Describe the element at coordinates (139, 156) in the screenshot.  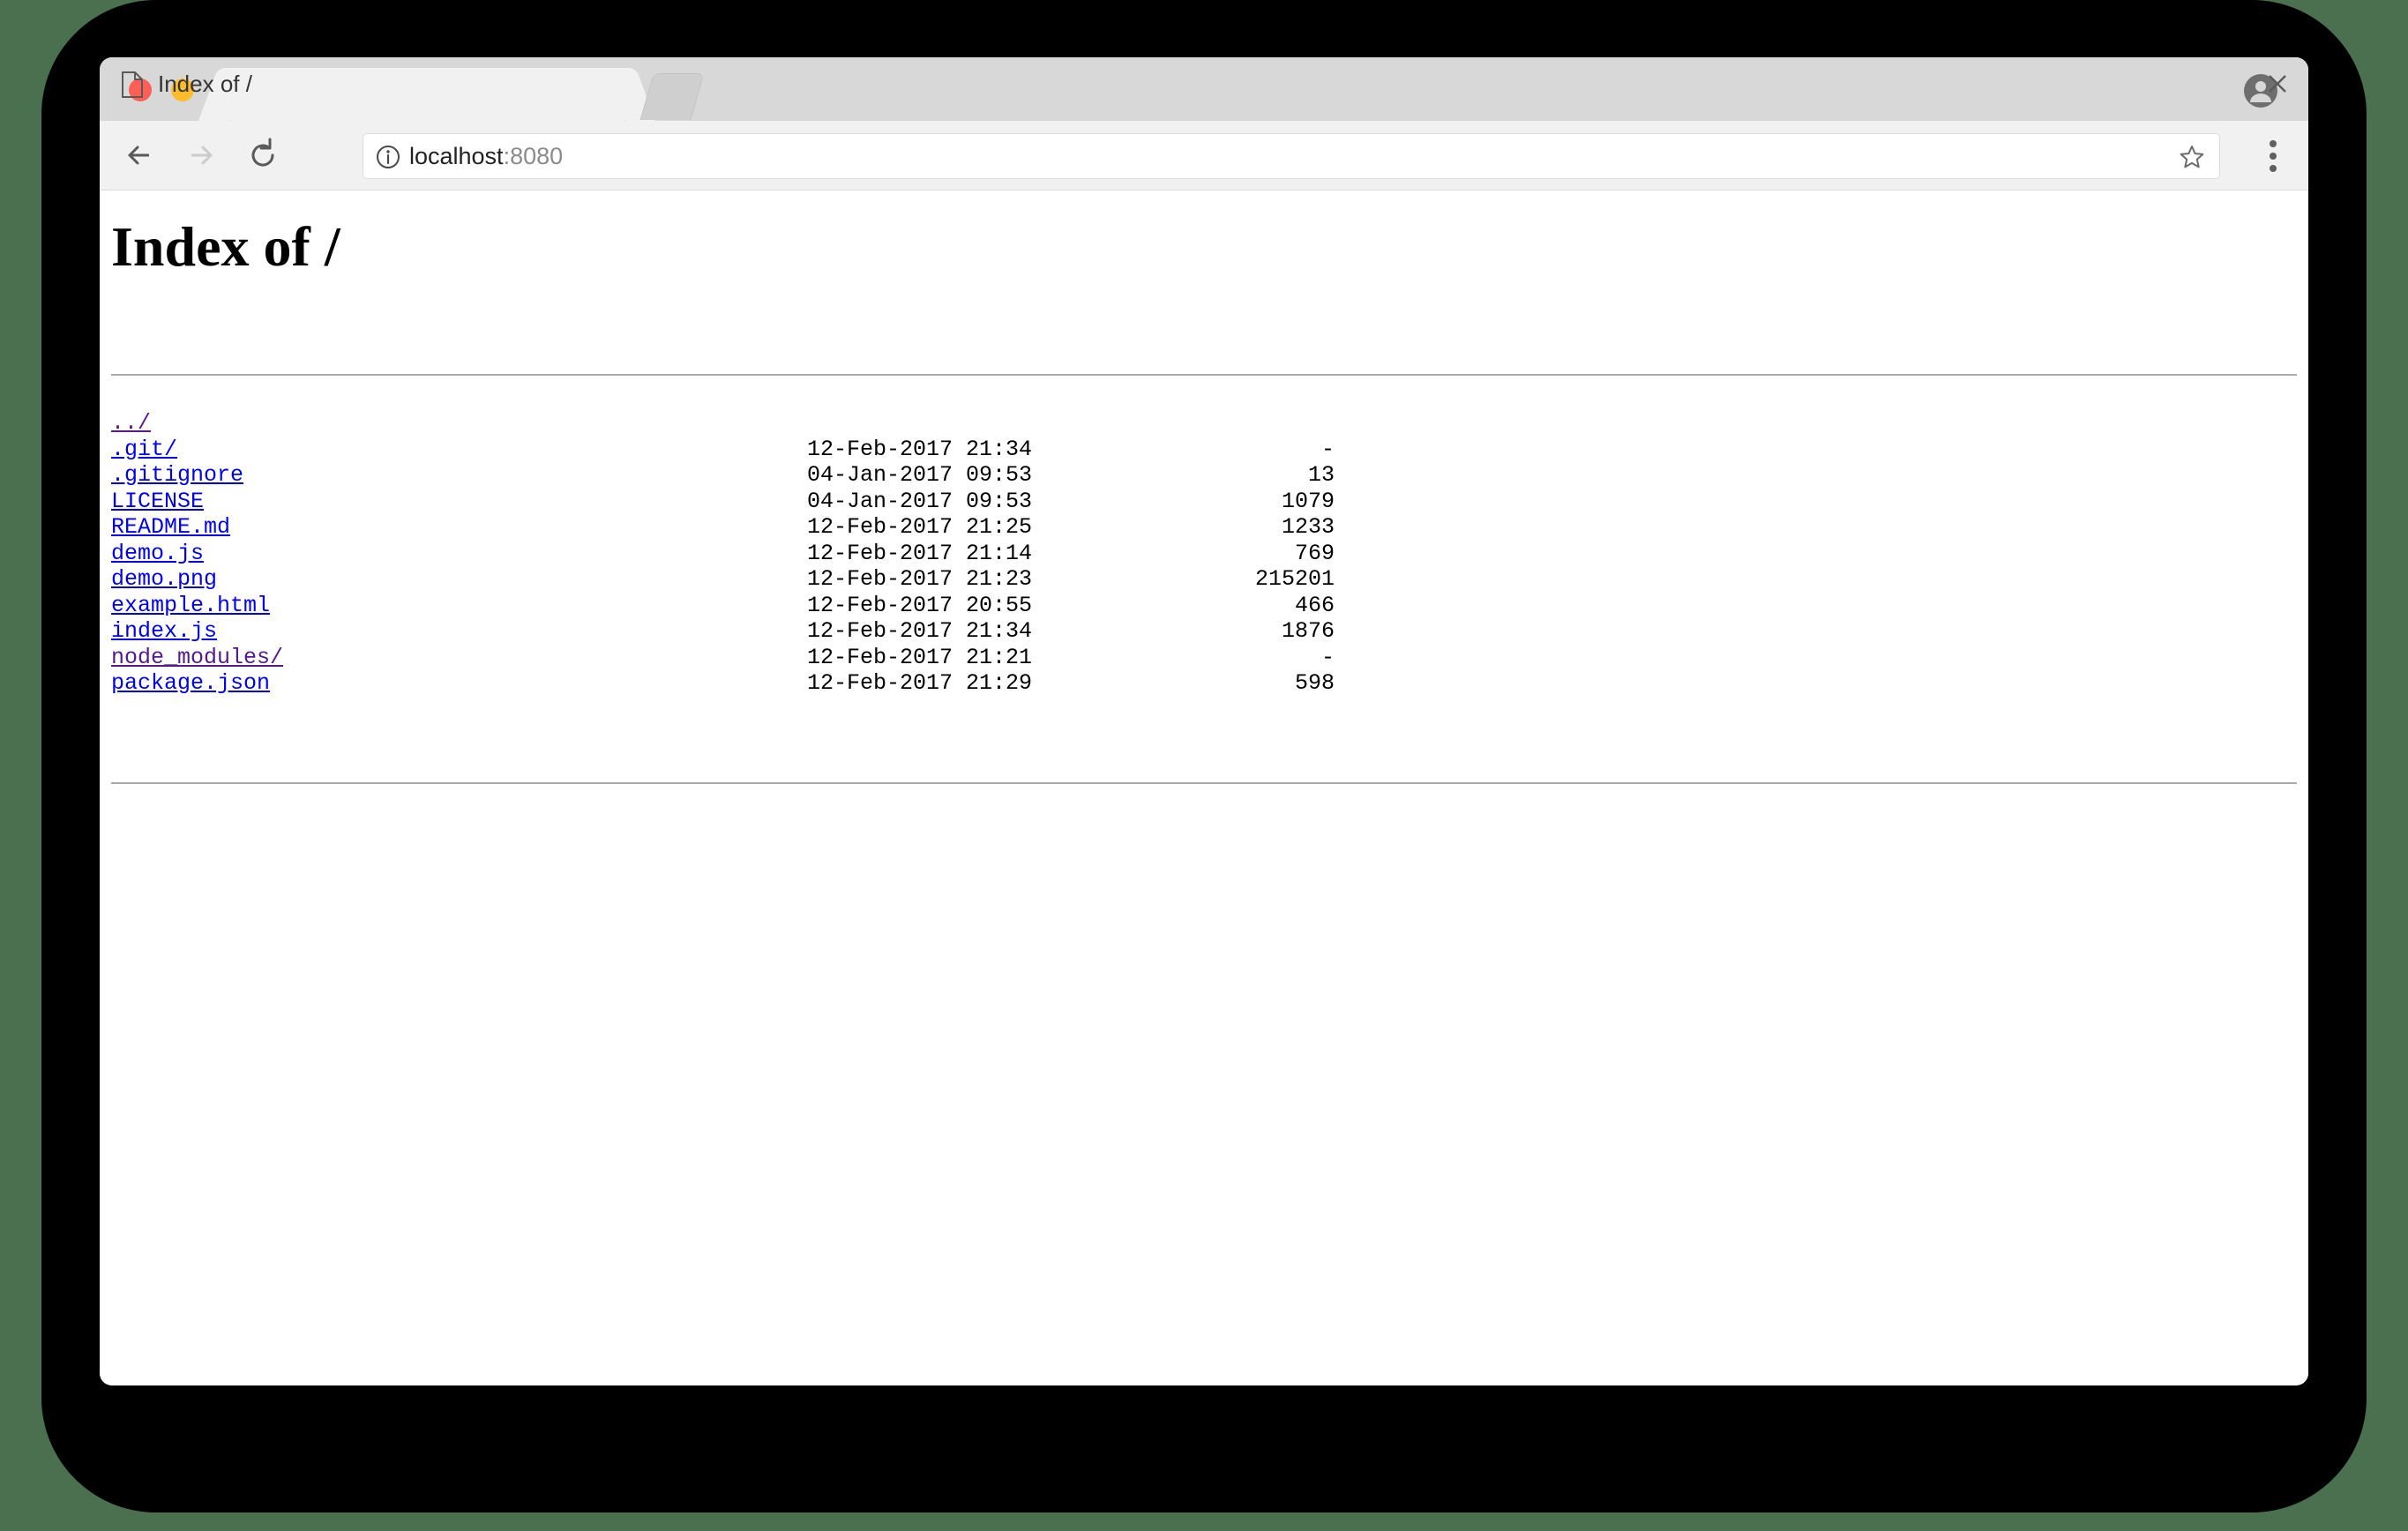
I see `back-button` at that location.